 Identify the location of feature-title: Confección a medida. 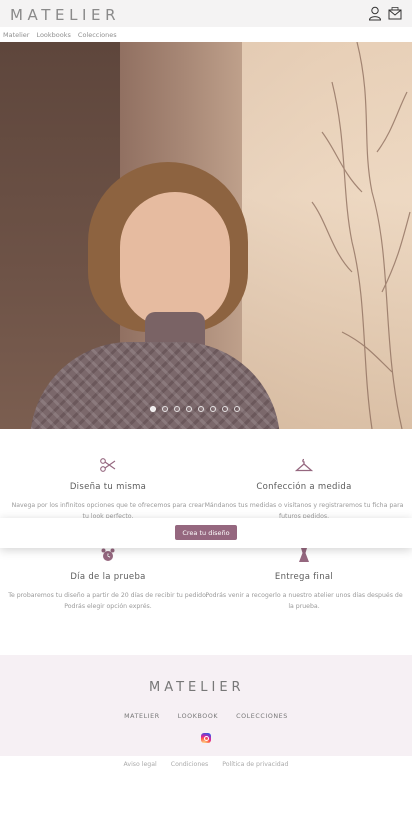
(304, 487).